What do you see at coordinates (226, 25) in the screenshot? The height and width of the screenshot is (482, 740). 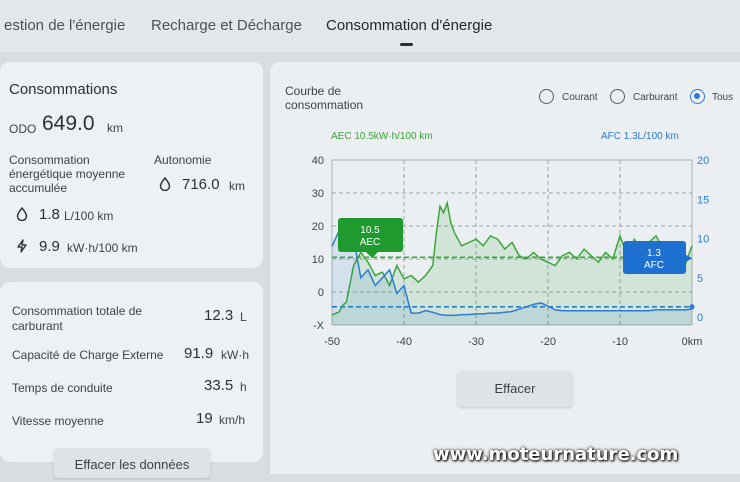 I see `tab-charge-discharge: Recharge et Décharge` at bounding box center [226, 25].